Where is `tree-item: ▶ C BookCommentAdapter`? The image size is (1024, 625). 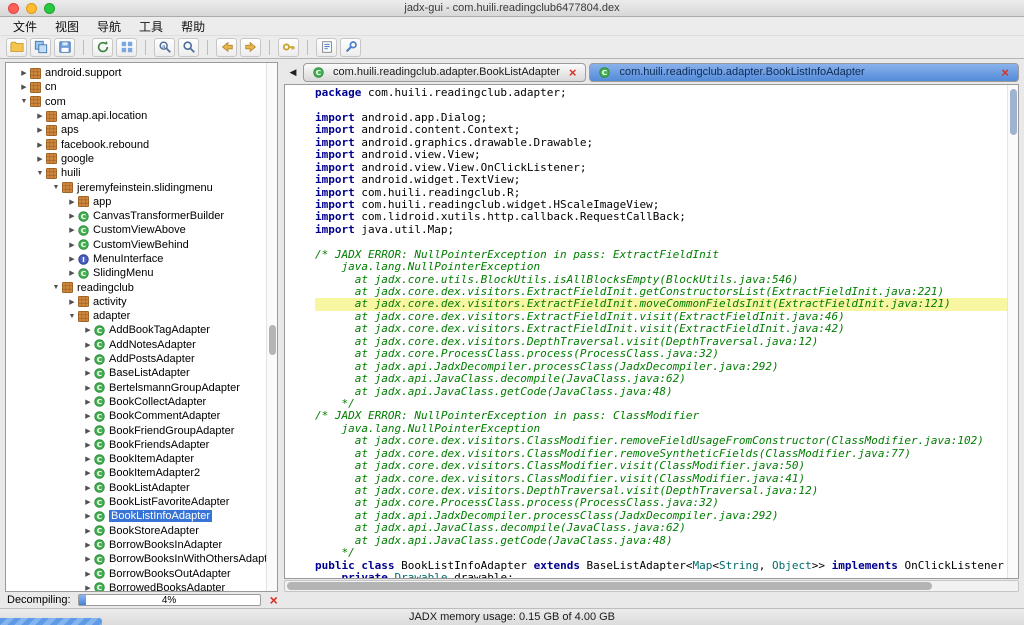 tree-item: ▶ C BookCommentAdapter is located at coordinates (136, 416).